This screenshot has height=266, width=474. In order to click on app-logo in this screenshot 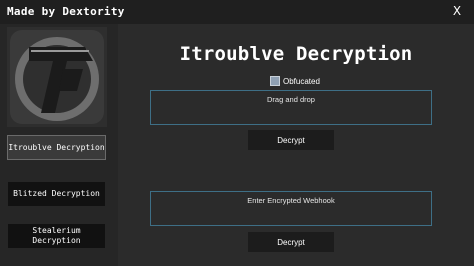, I will do `click(57, 77)`.